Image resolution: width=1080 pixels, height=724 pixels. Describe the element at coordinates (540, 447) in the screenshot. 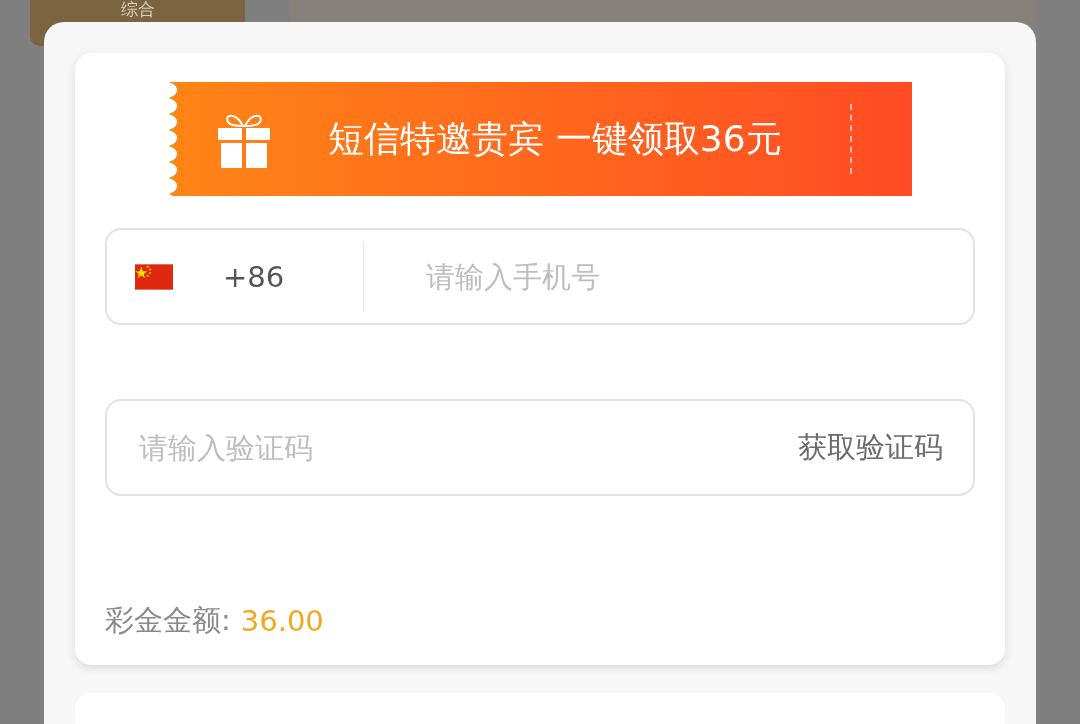

I see `code-input-field: 请输入验证码 获取验证码` at that location.